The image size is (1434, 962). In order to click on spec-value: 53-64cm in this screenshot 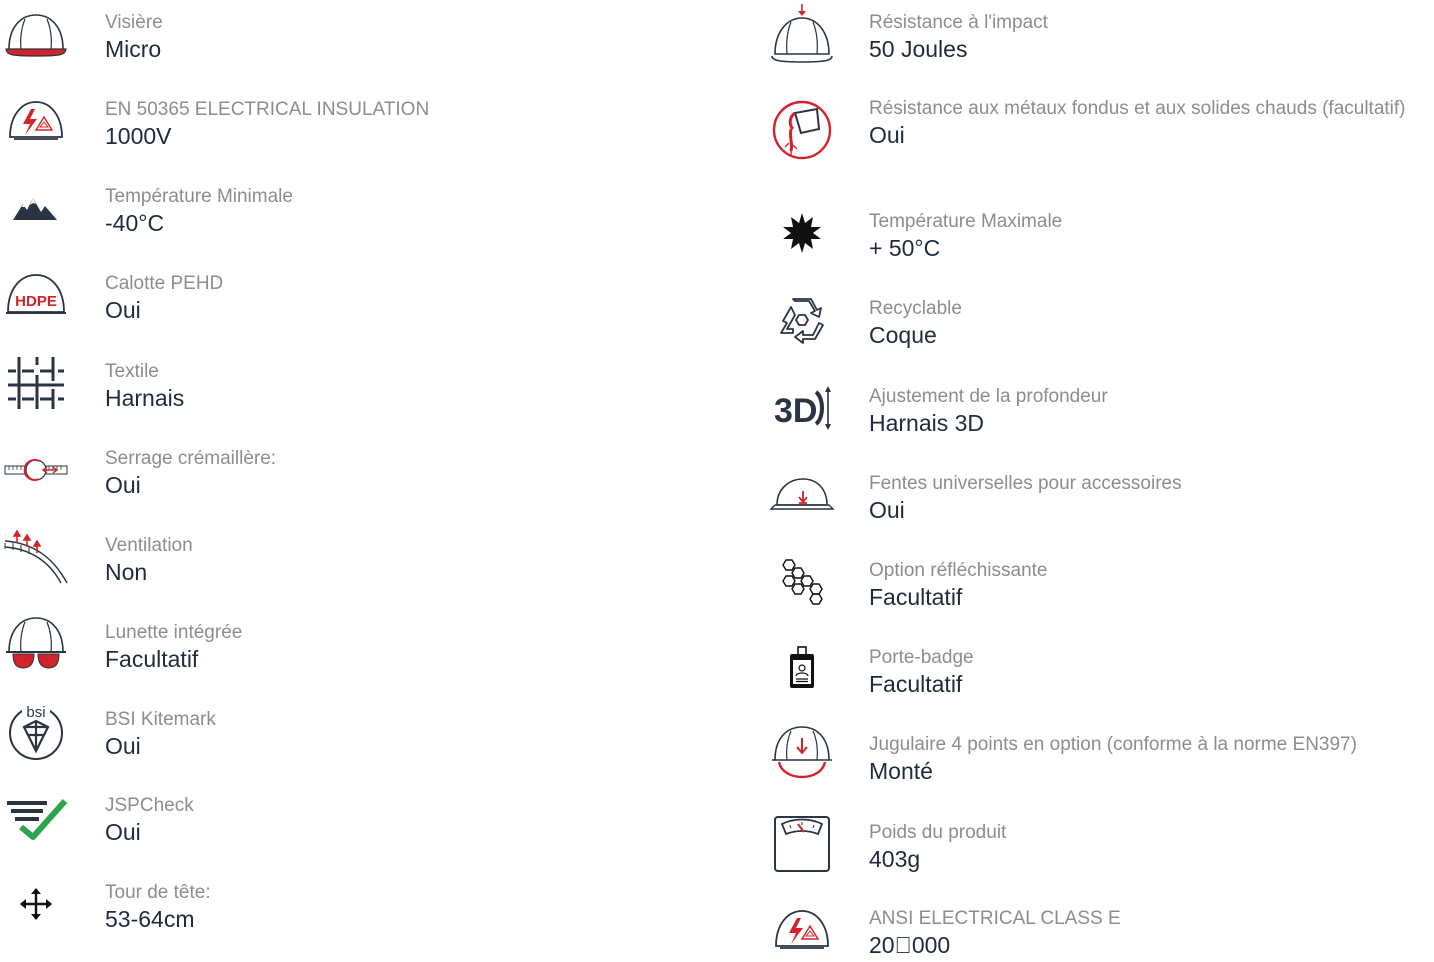, I will do `click(150, 919)`.